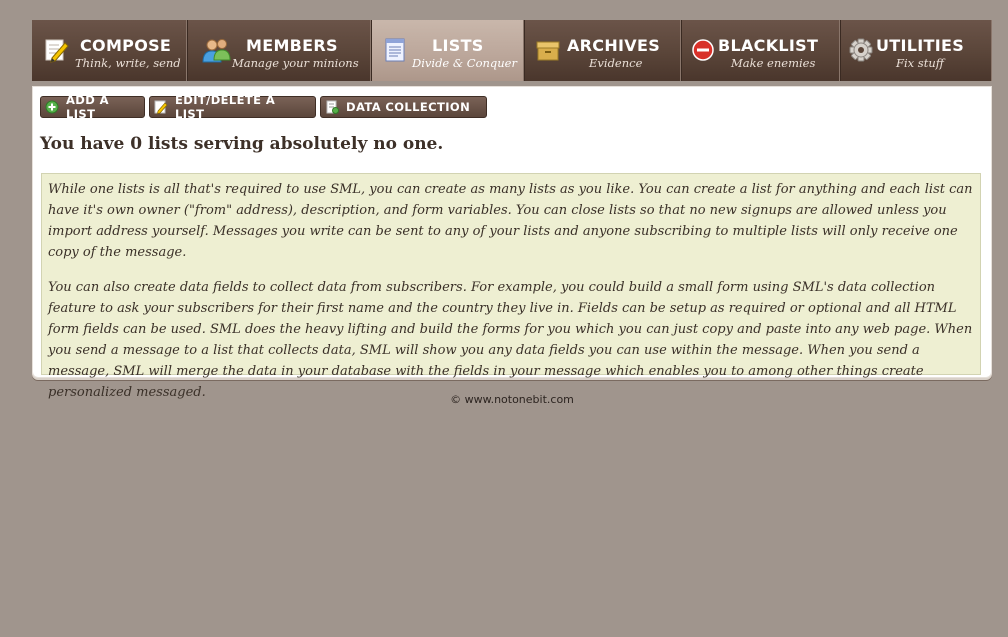 Image resolution: width=1008 pixels, height=637 pixels. I want to click on data-collection-button: DATA COLLECTION, so click(403, 107).